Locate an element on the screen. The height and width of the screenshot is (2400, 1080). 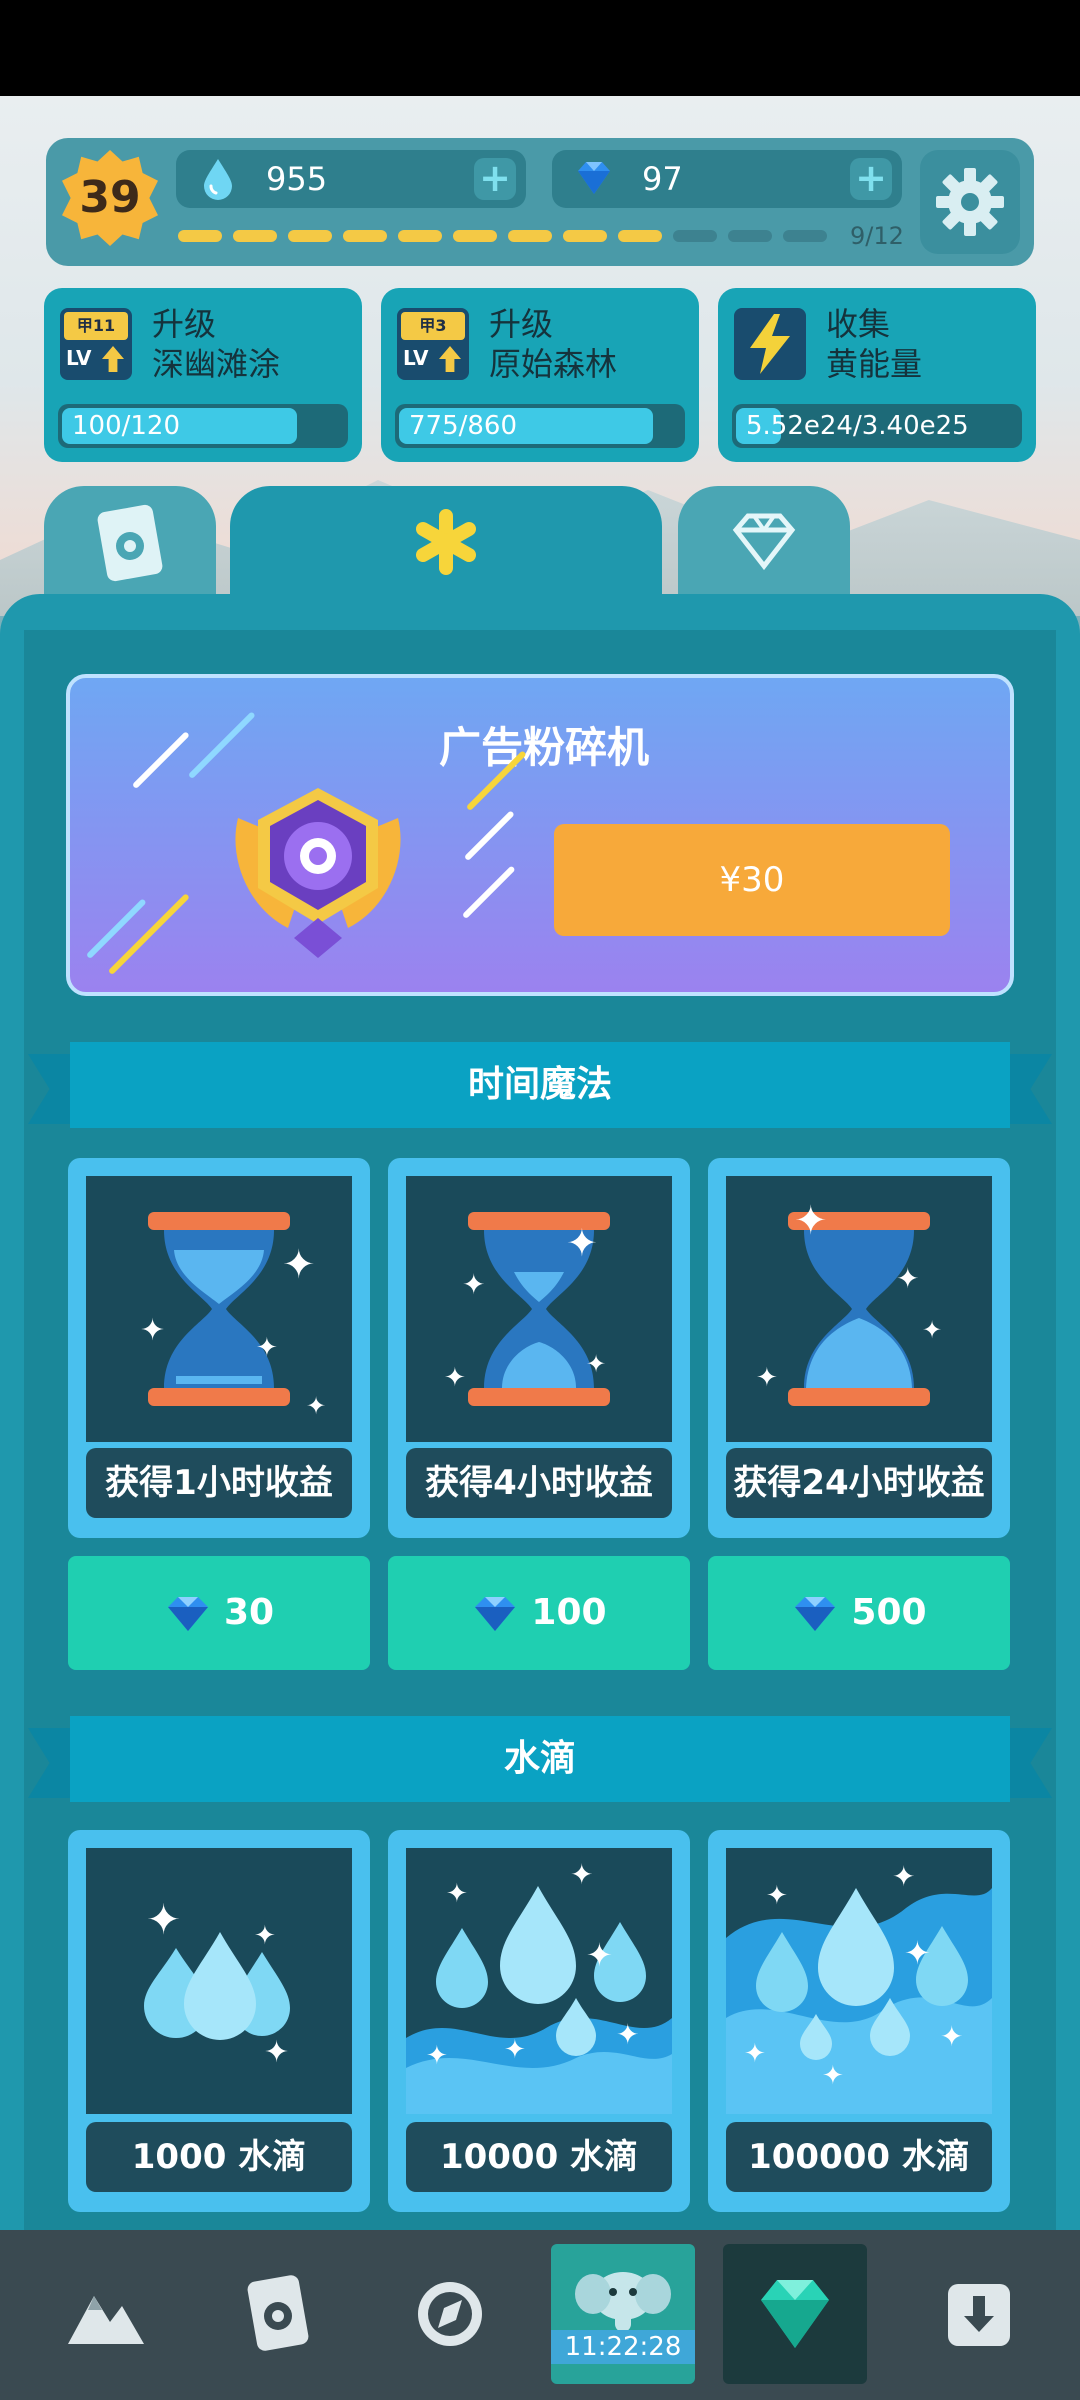
quest-upgrade-forest: 甲3 LV 升级 原始森林 775/860 is located at coordinates (540, 375).